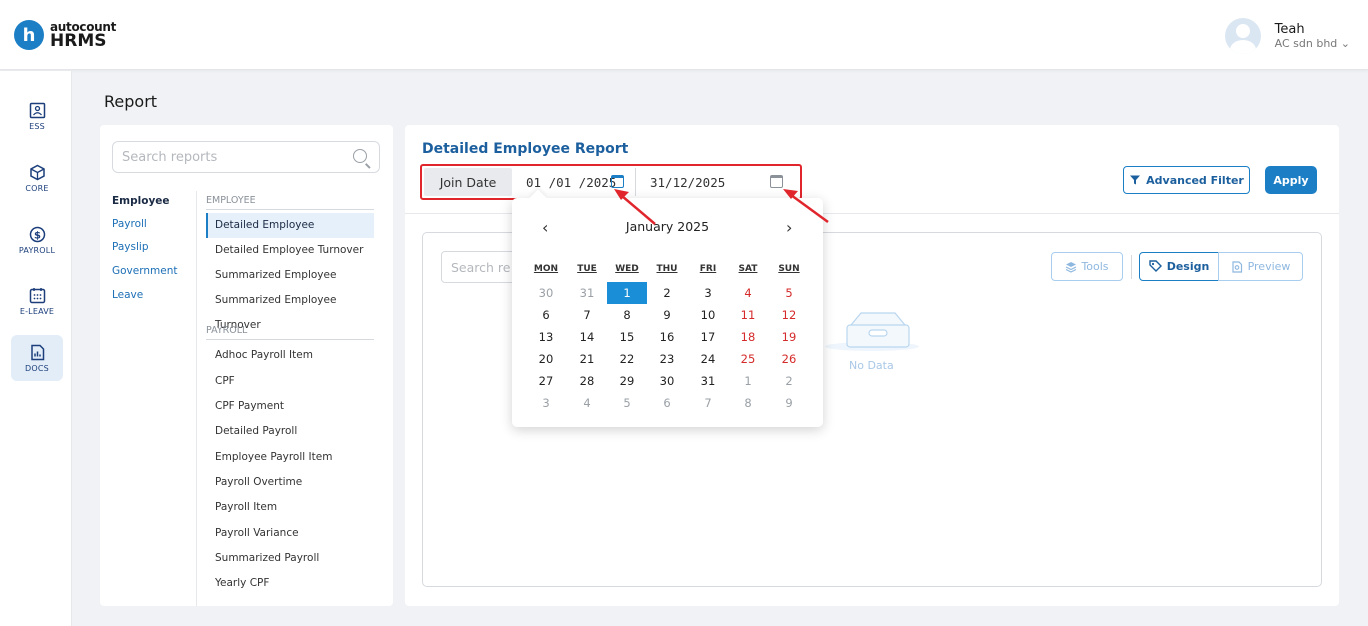 Image resolution: width=1368 pixels, height=626 pixels. What do you see at coordinates (667, 226) in the screenshot?
I see `calendar-month-title: January 2025` at bounding box center [667, 226].